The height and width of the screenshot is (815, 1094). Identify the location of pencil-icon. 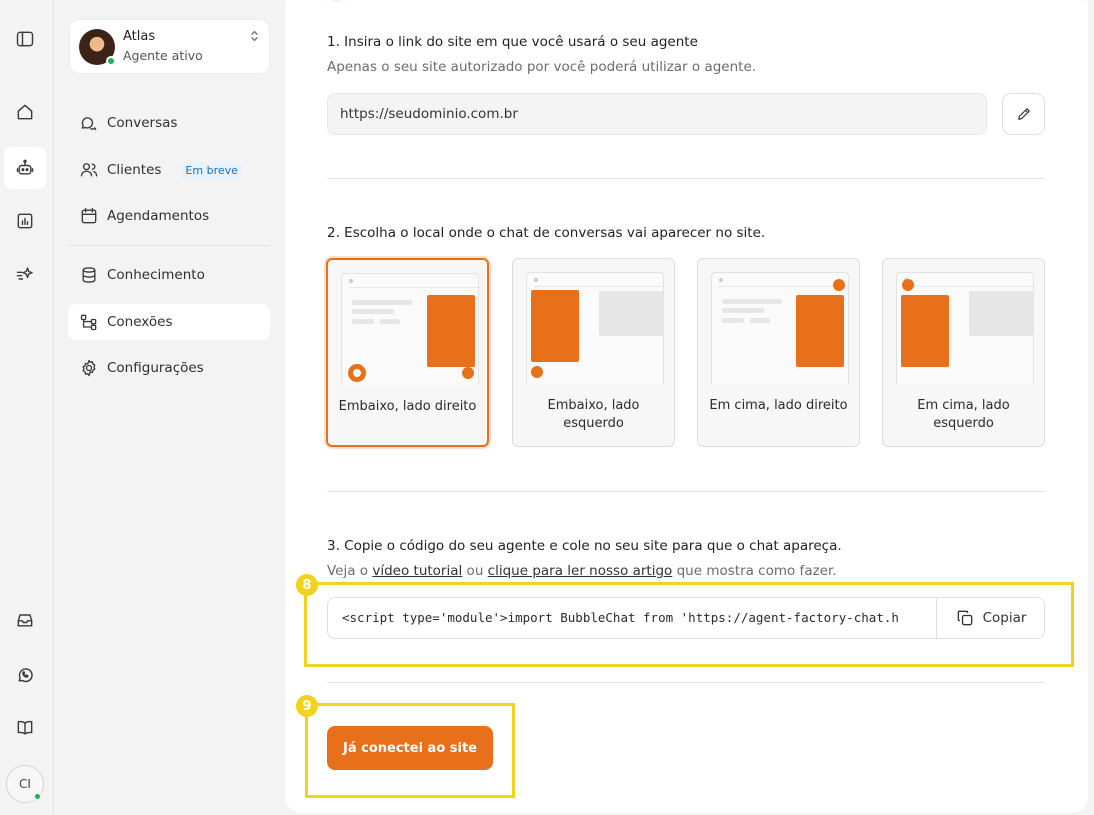
(1023, 114).